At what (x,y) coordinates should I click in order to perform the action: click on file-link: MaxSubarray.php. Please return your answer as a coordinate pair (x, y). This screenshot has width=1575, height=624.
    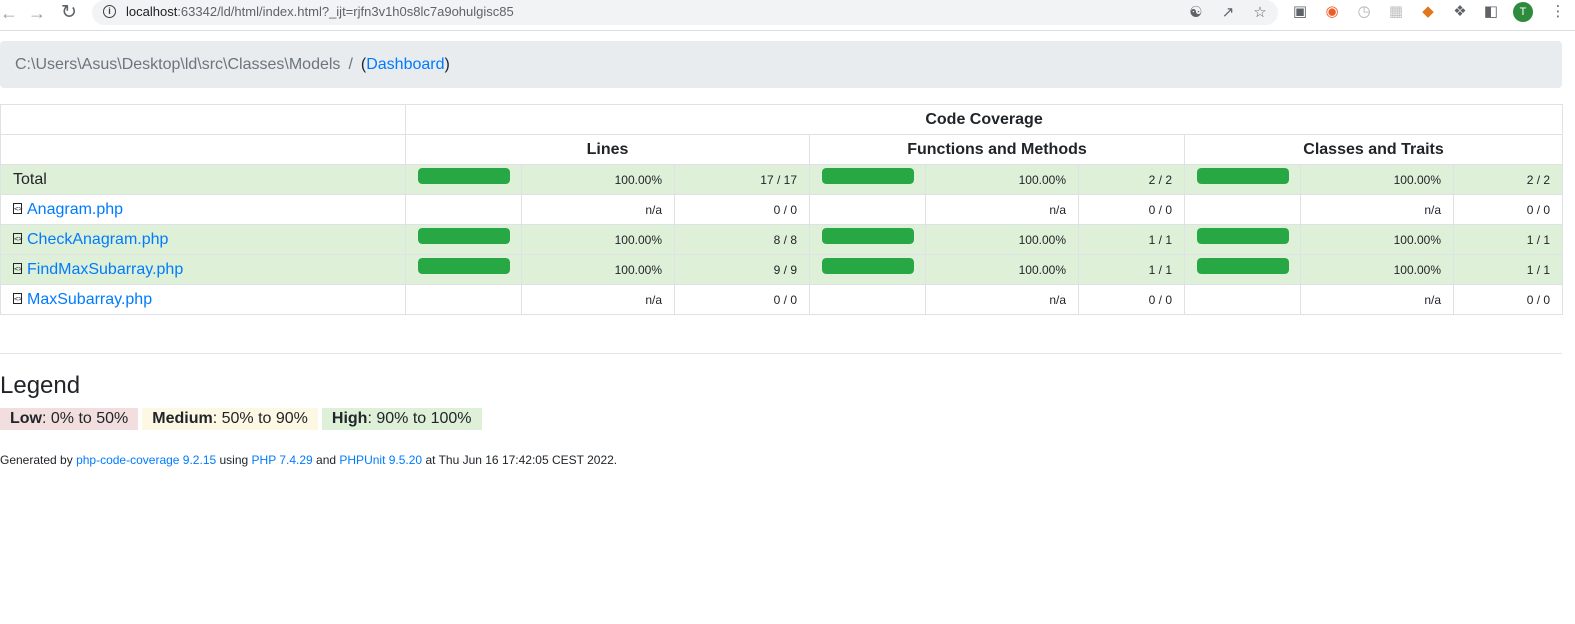
    Looking at the image, I should click on (89, 299).